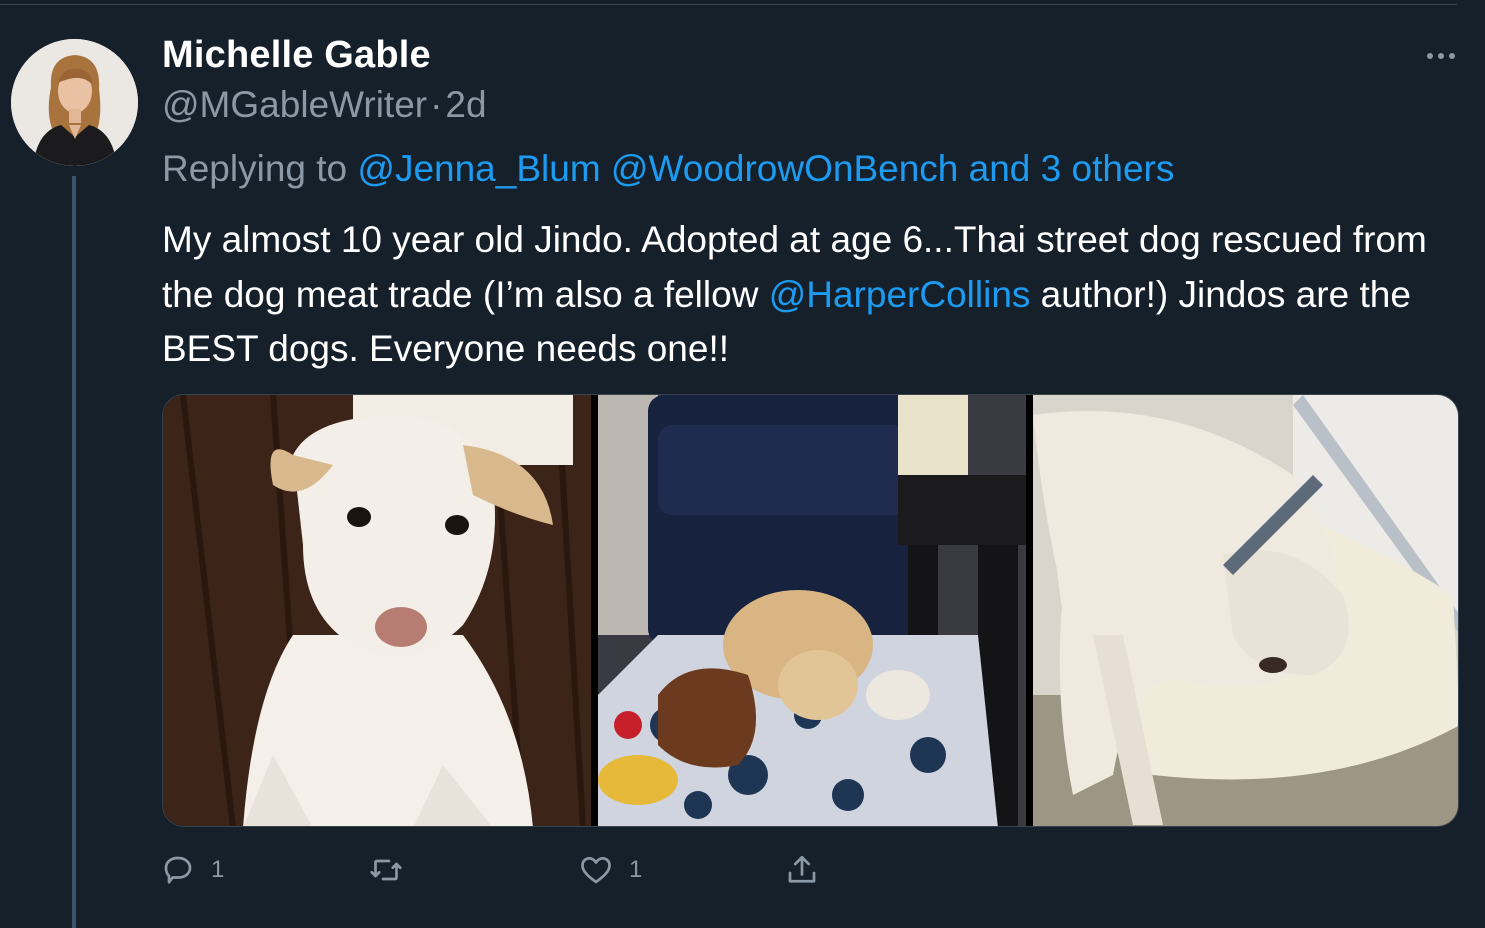 Image resolution: width=1485 pixels, height=928 pixels. I want to click on dog-closeup-image, so click(377, 610).